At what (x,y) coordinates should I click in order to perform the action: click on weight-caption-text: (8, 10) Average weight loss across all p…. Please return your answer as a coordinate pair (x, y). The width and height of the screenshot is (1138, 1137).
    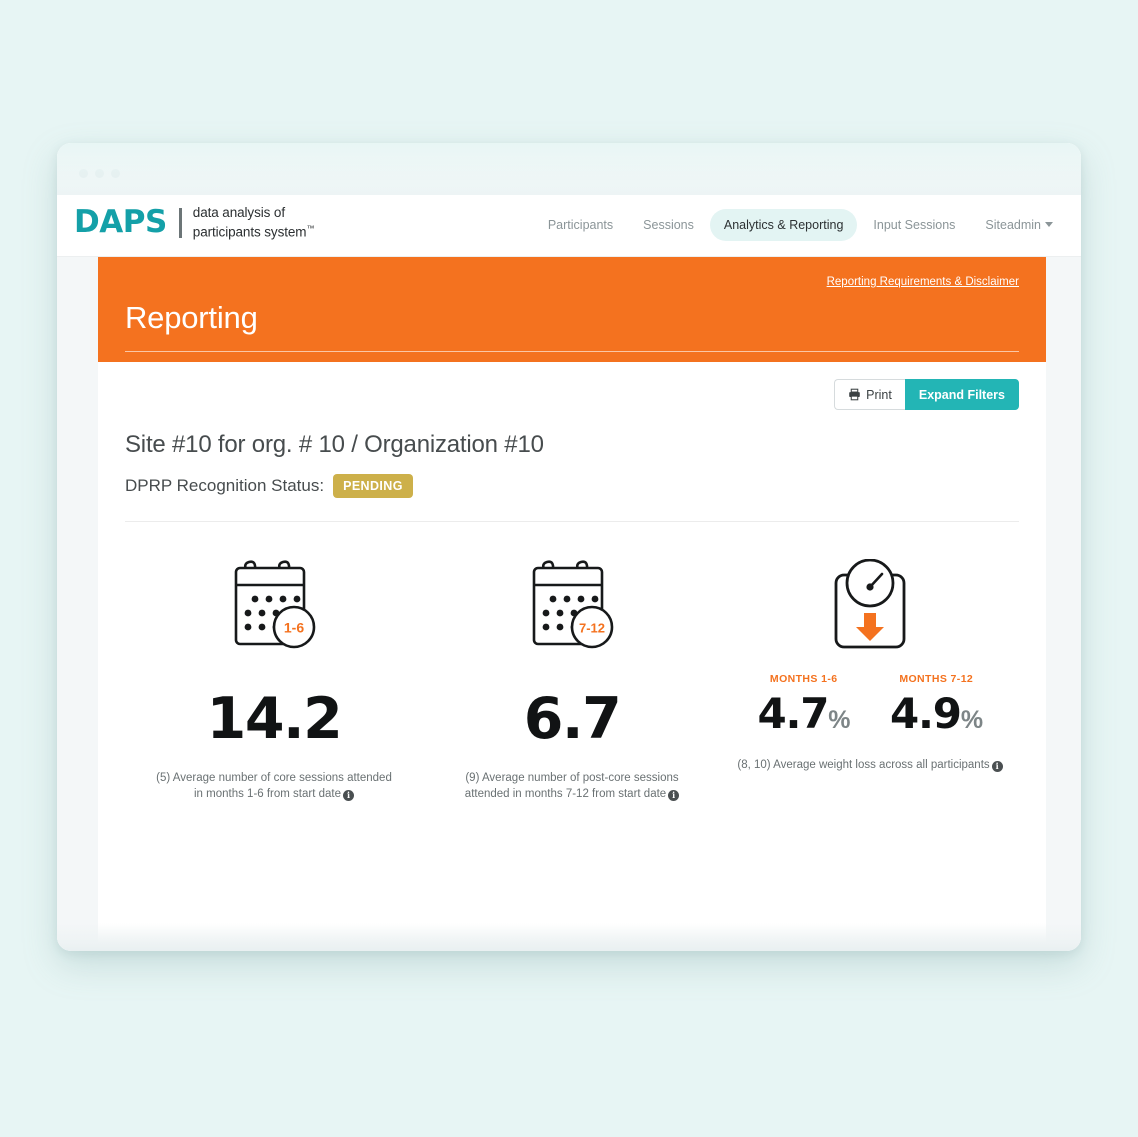
    Looking at the image, I should click on (863, 765).